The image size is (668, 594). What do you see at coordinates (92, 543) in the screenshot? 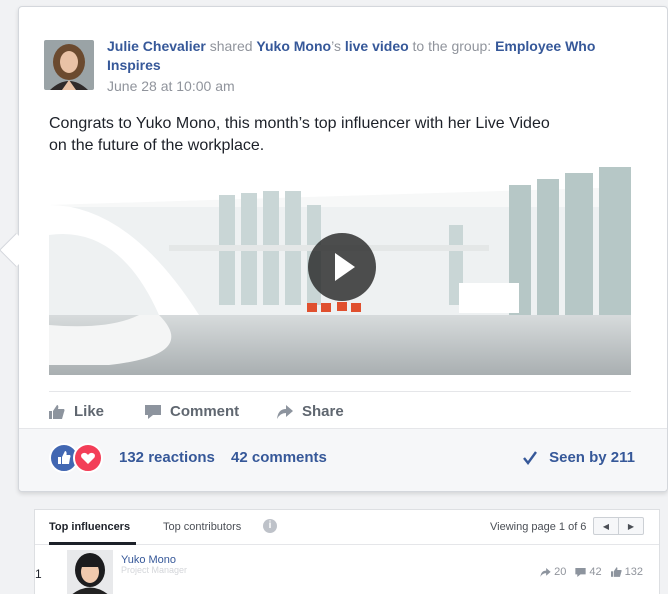
I see `active-tab-indicator` at bounding box center [92, 543].